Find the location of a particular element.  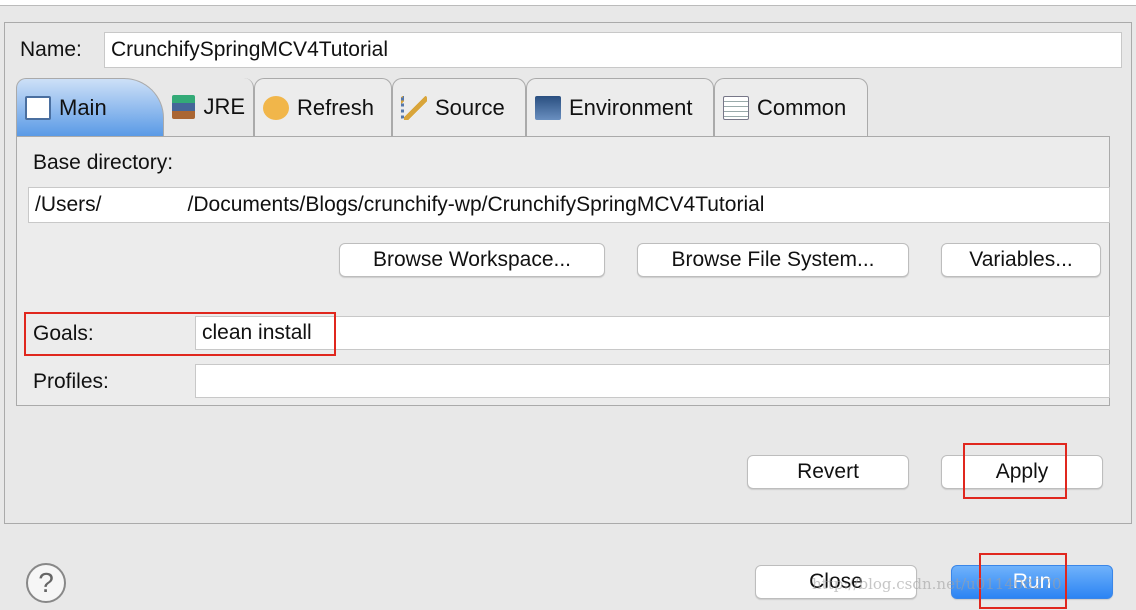

path-prefix: /Users/ is located at coordinates (68, 204).